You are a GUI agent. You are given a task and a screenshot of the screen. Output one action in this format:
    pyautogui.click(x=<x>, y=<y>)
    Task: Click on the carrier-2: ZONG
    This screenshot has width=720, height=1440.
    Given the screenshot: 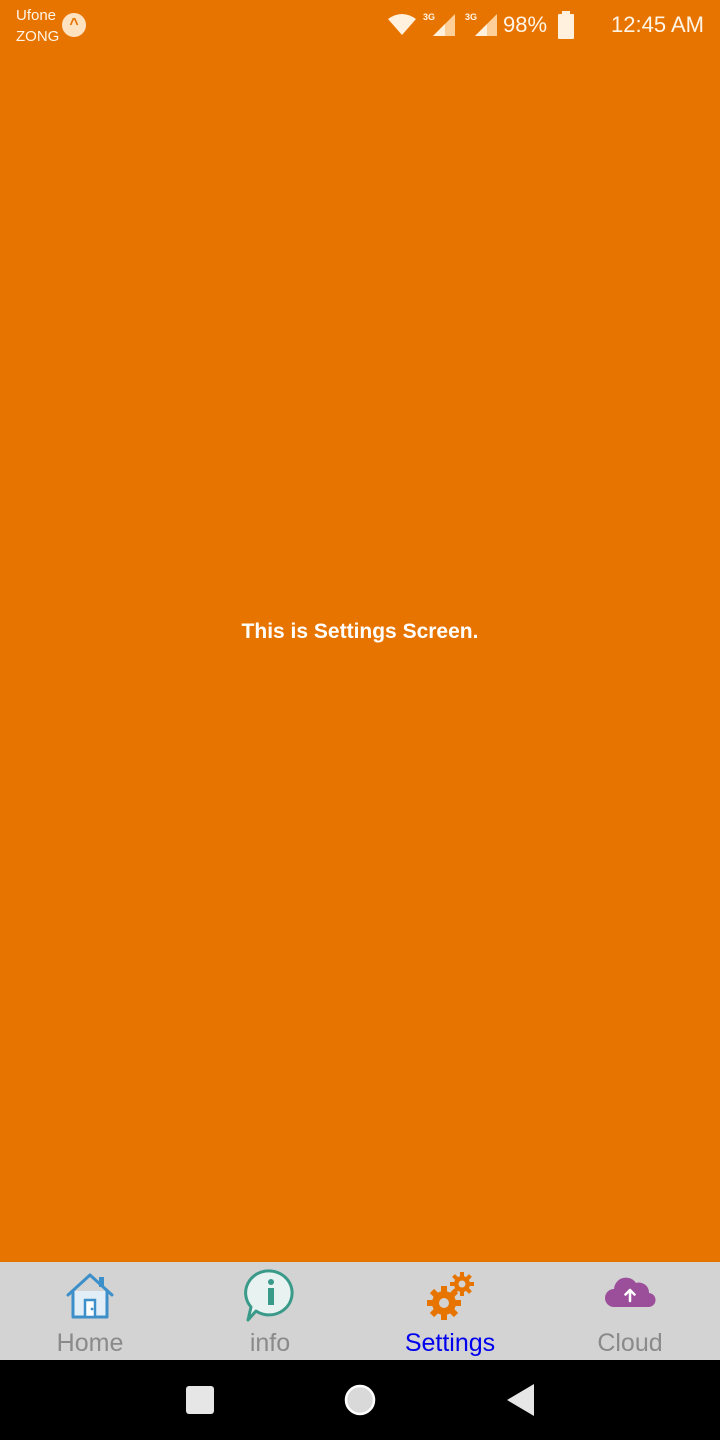 What is the action you would take?
    pyautogui.click(x=38, y=36)
    